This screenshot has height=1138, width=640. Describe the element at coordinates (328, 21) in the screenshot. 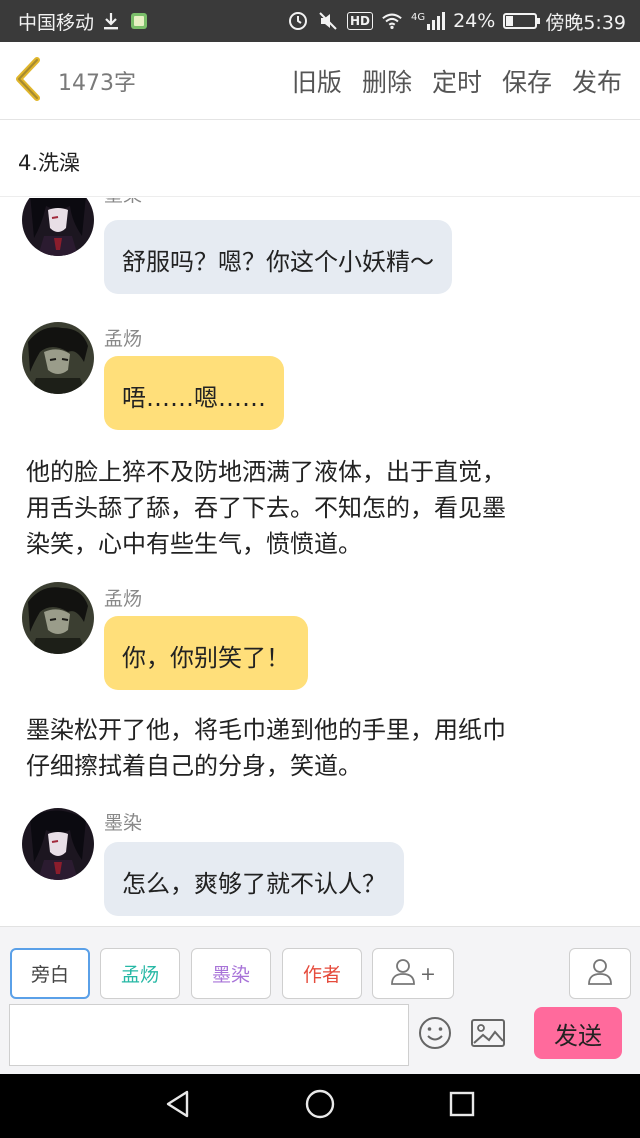

I see `mute-icon` at that location.